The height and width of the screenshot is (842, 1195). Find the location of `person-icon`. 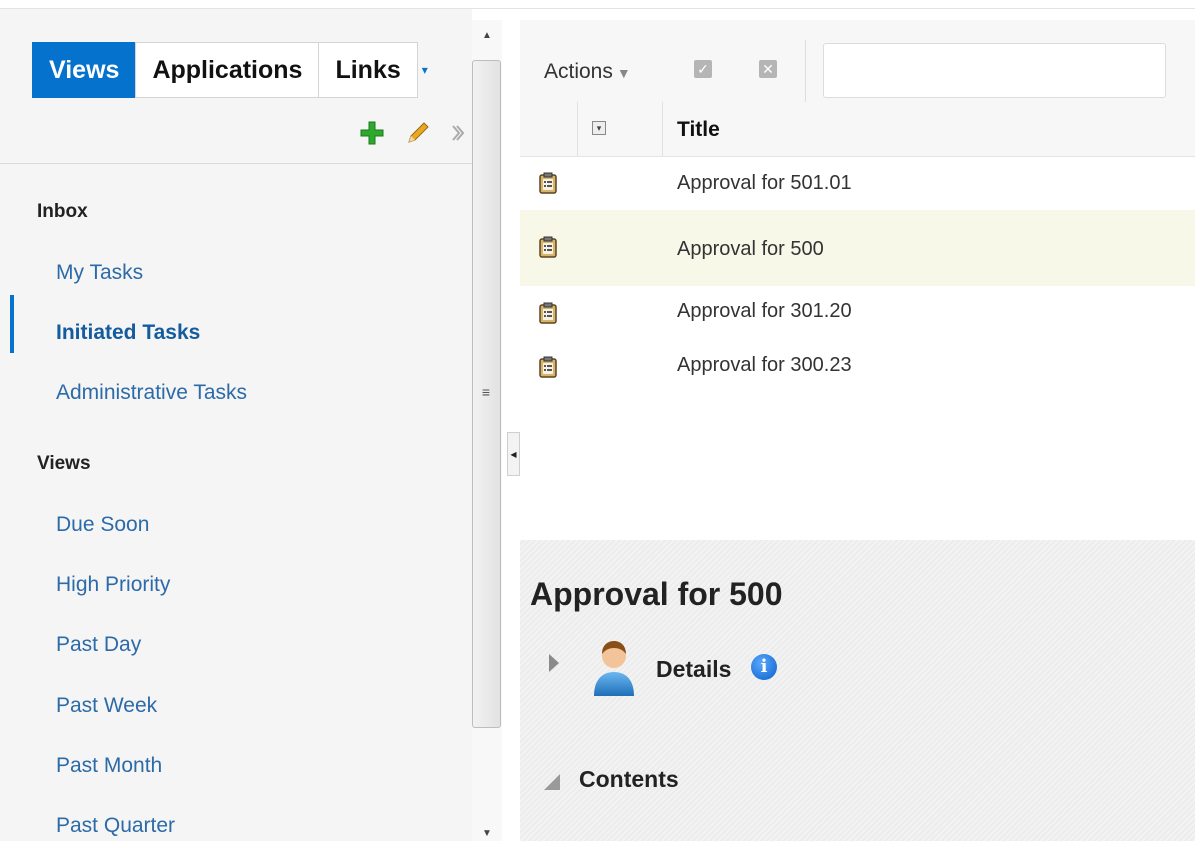

person-icon is located at coordinates (614, 668).